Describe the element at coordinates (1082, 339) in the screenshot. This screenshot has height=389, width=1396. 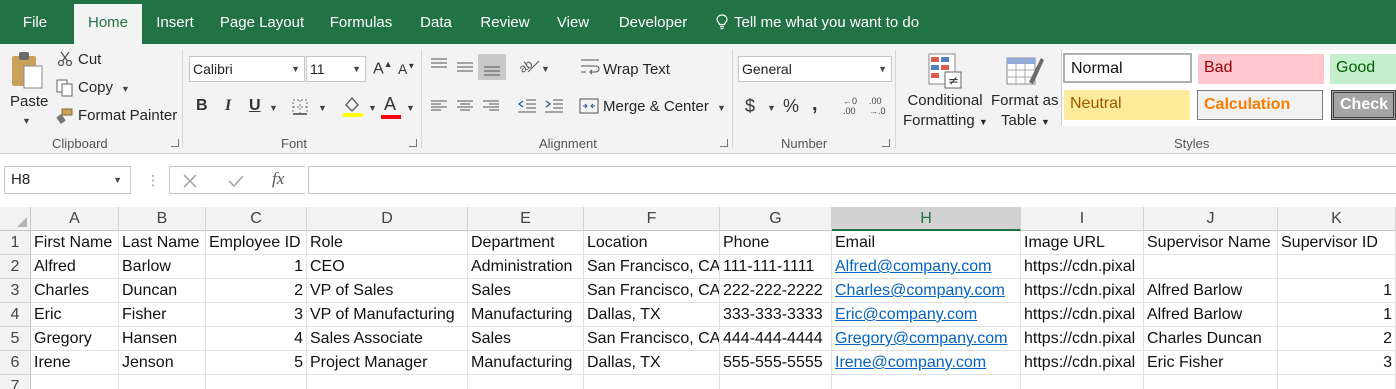
I see `cell-i5: https://cdn.pixal` at that location.